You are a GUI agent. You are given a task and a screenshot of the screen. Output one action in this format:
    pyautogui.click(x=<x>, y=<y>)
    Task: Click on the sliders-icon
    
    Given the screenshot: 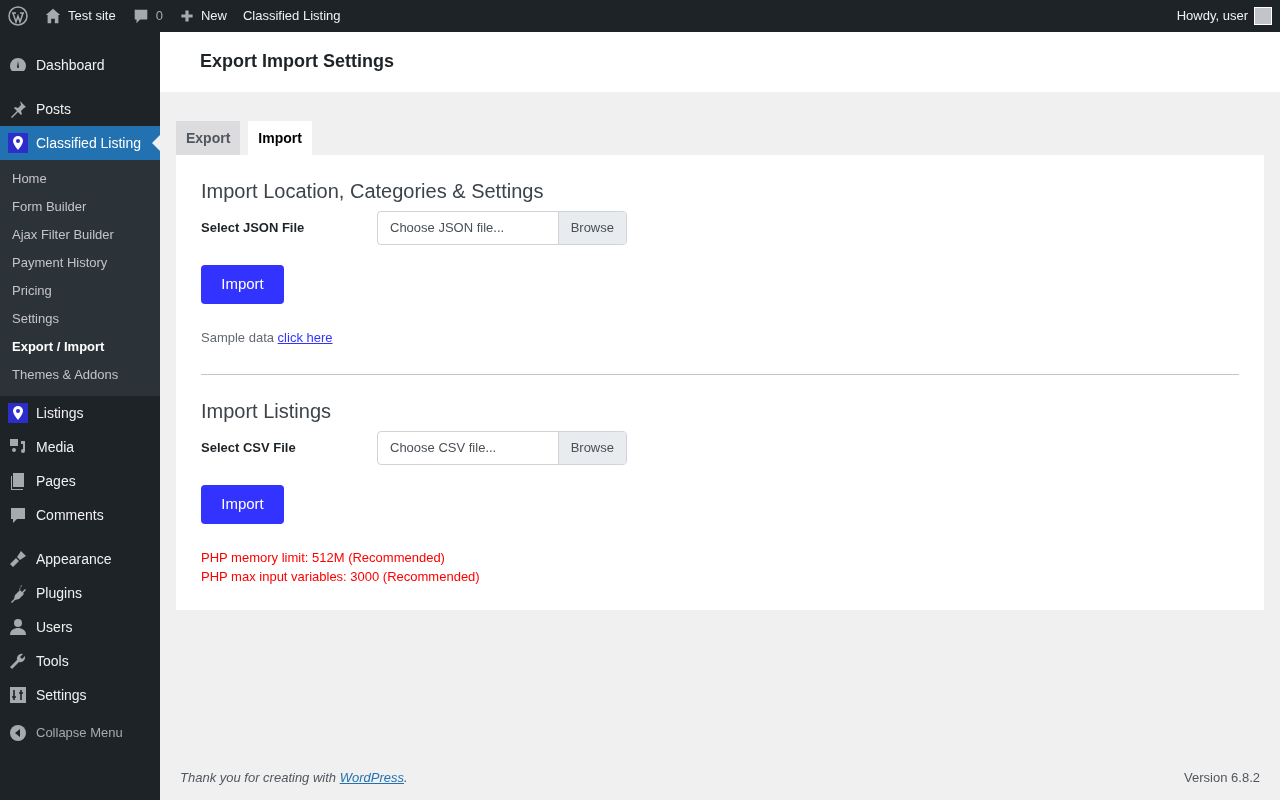 What is the action you would take?
    pyautogui.click(x=18, y=695)
    